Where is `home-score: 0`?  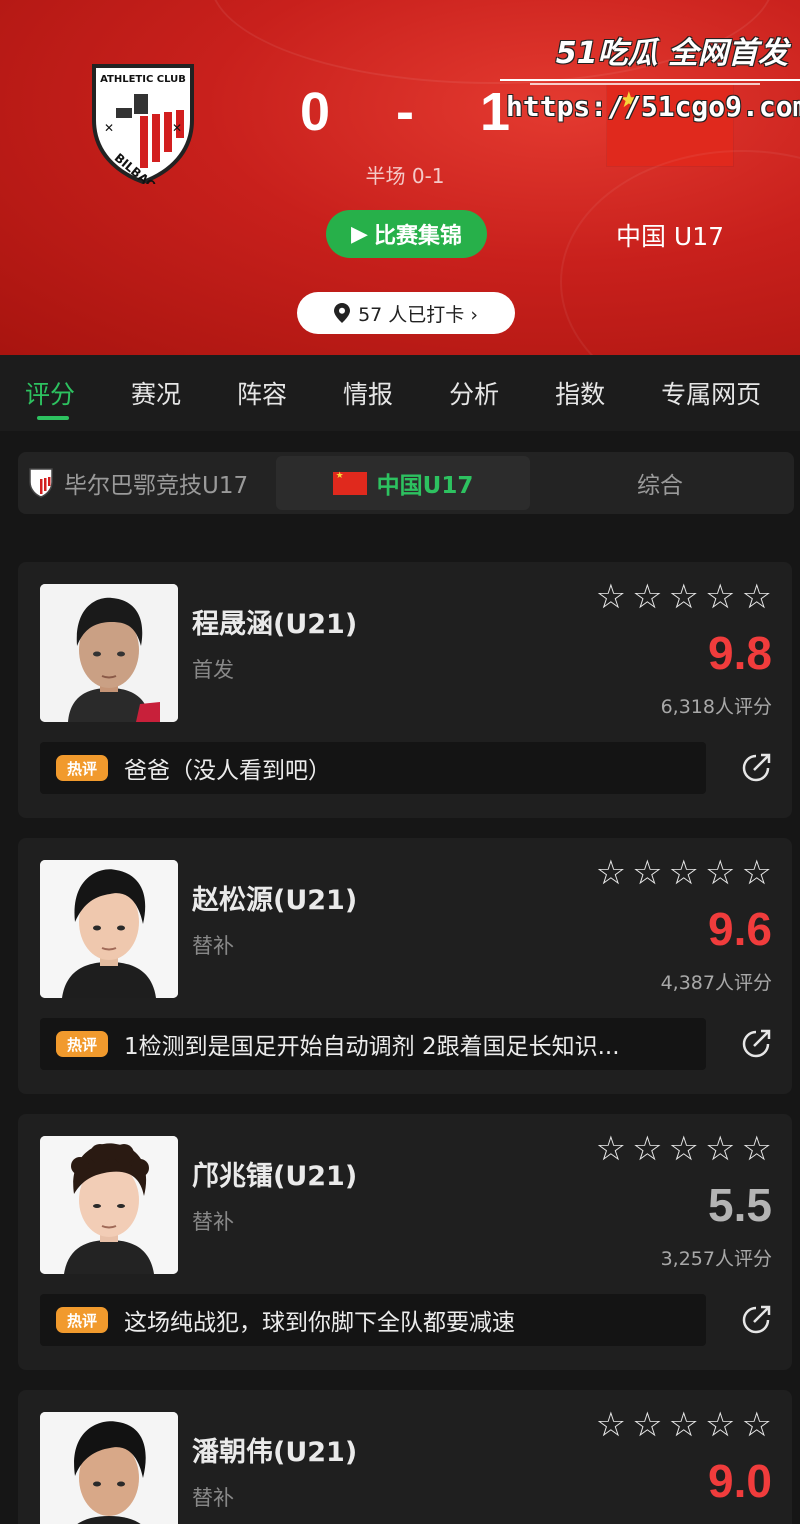
home-score: 0 is located at coordinates (315, 112).